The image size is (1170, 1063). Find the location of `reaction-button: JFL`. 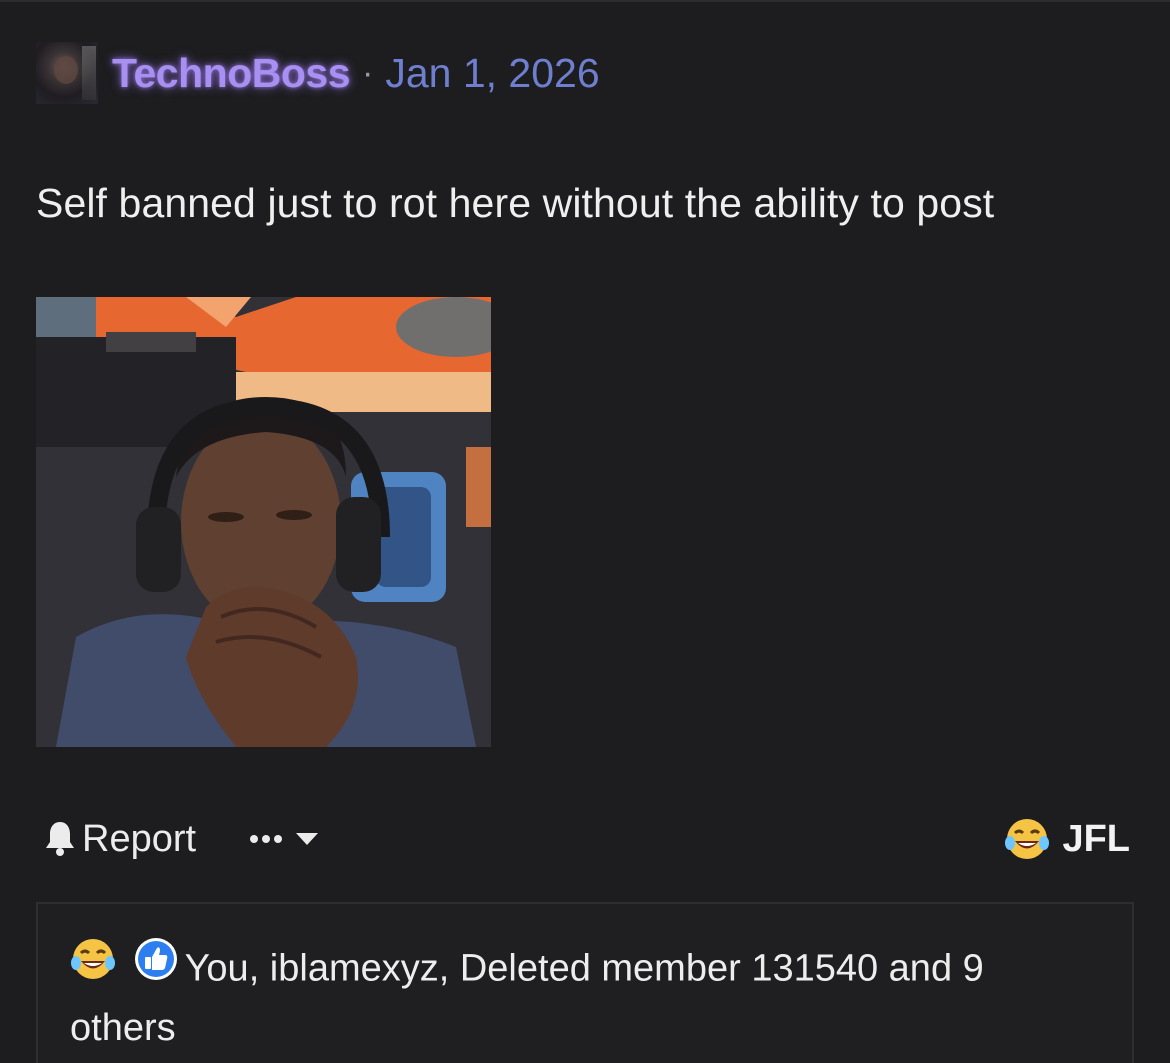

reaction-button: JFL is located at coordinates (1067, 839).